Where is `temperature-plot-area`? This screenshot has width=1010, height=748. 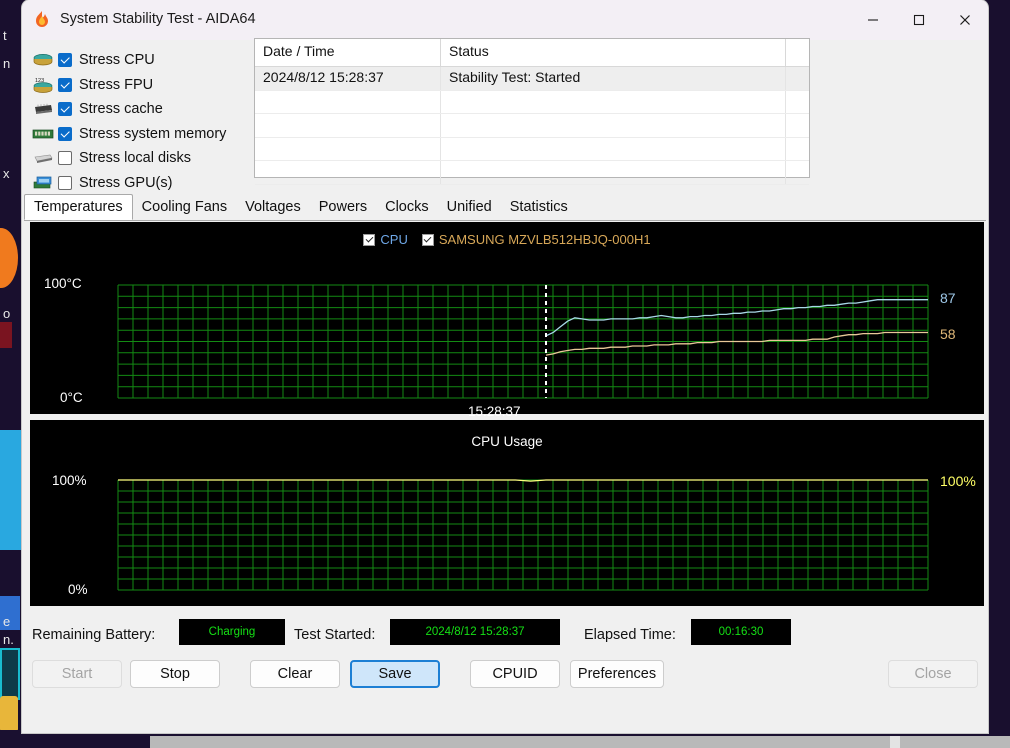
temperature-plot-area is located at coordinates (523, 341).